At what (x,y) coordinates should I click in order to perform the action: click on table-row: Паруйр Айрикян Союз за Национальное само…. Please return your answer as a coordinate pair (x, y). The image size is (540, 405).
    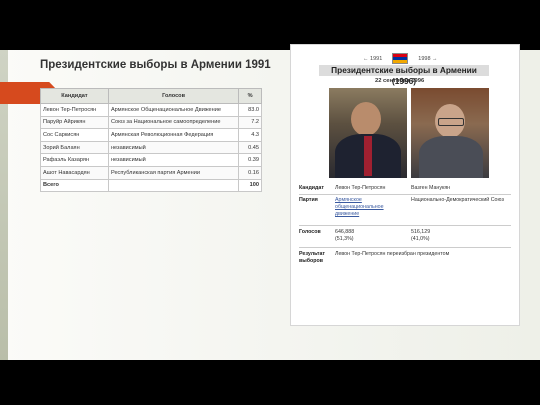
    Looking at the image, I should click on (151, 122).